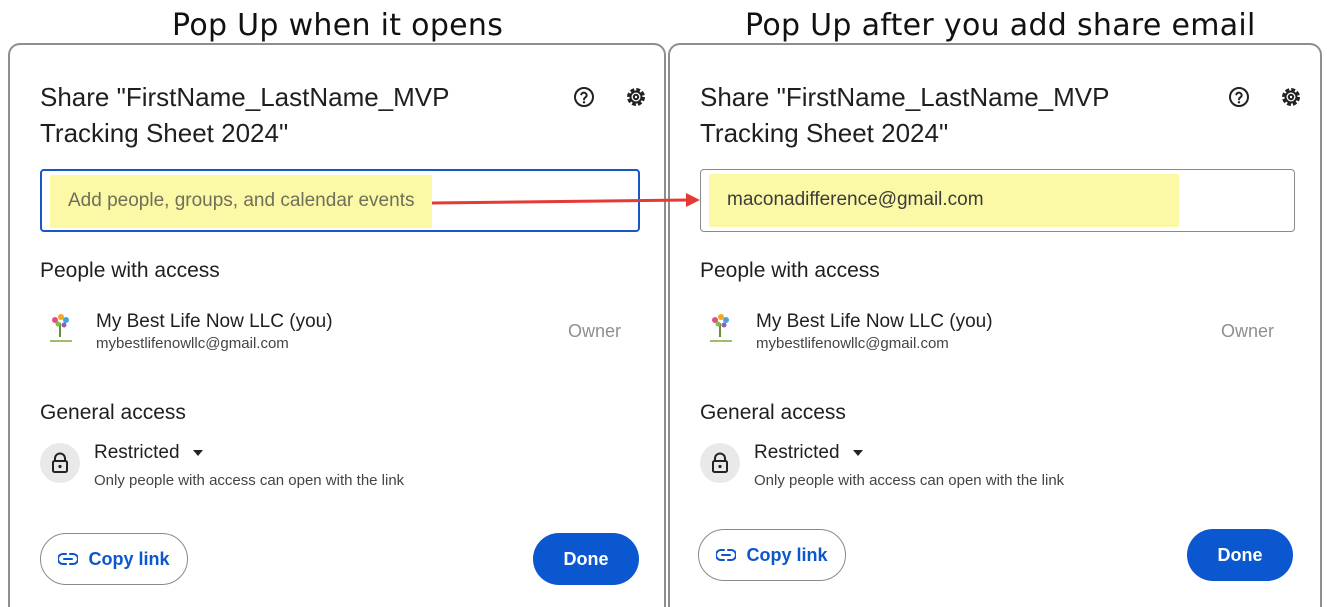  I want to click on caption-right: Pop Up after you add share email, so click(1000, 25).